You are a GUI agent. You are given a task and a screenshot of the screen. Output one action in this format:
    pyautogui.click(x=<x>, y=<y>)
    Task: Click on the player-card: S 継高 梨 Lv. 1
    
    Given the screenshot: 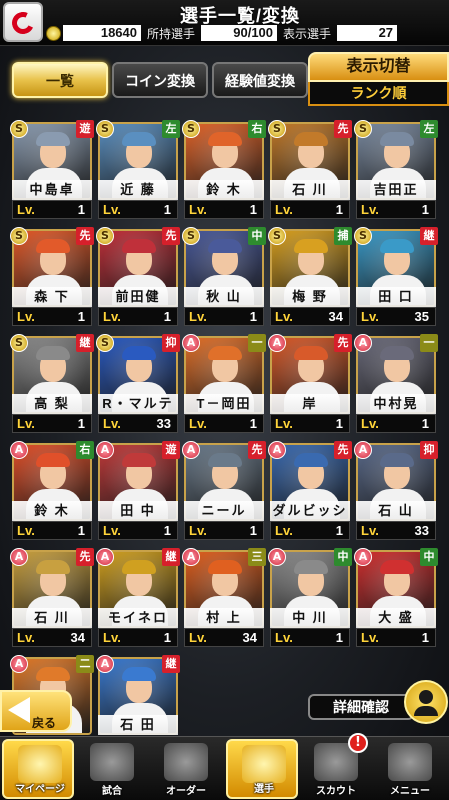 What is the action you would take?
    pyautogui.click(x=52, y=384)
    